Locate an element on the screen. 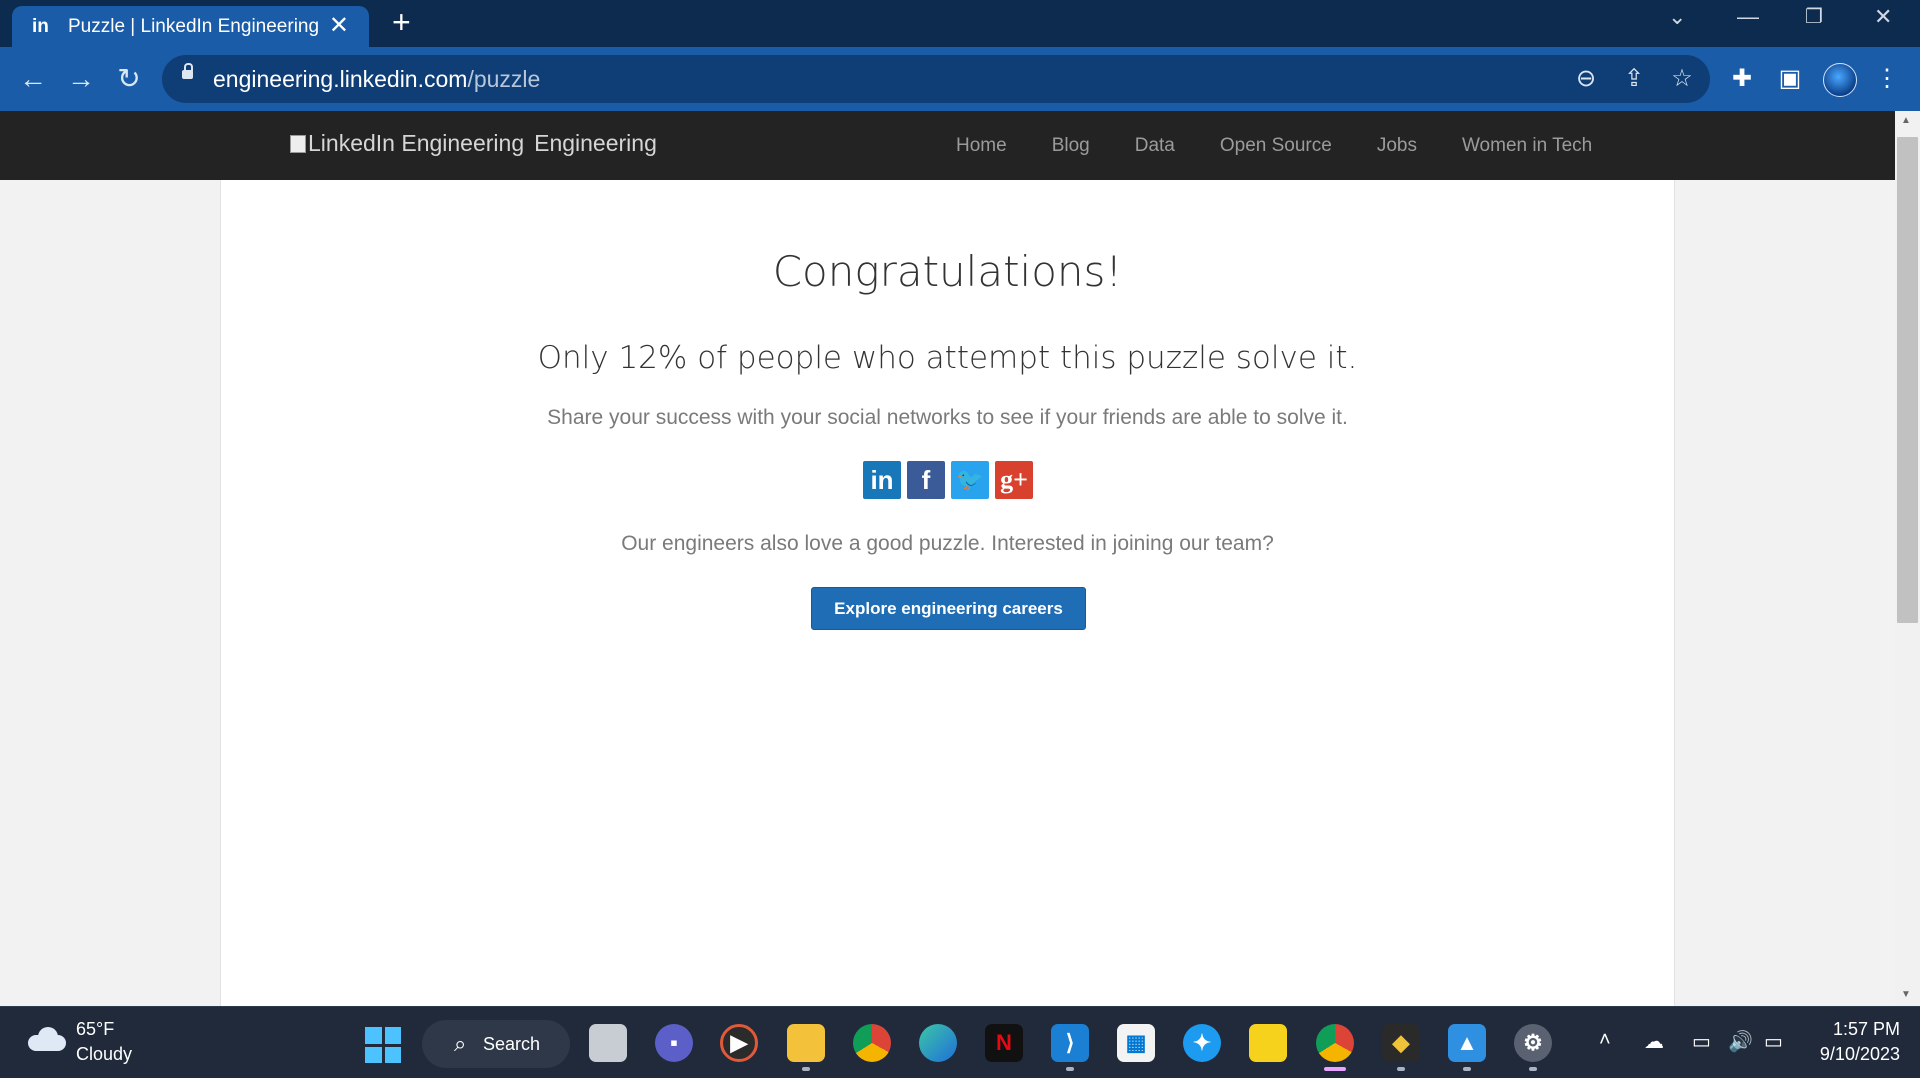  file-explorer-running-indicator is located at coordinates (806, 1069).